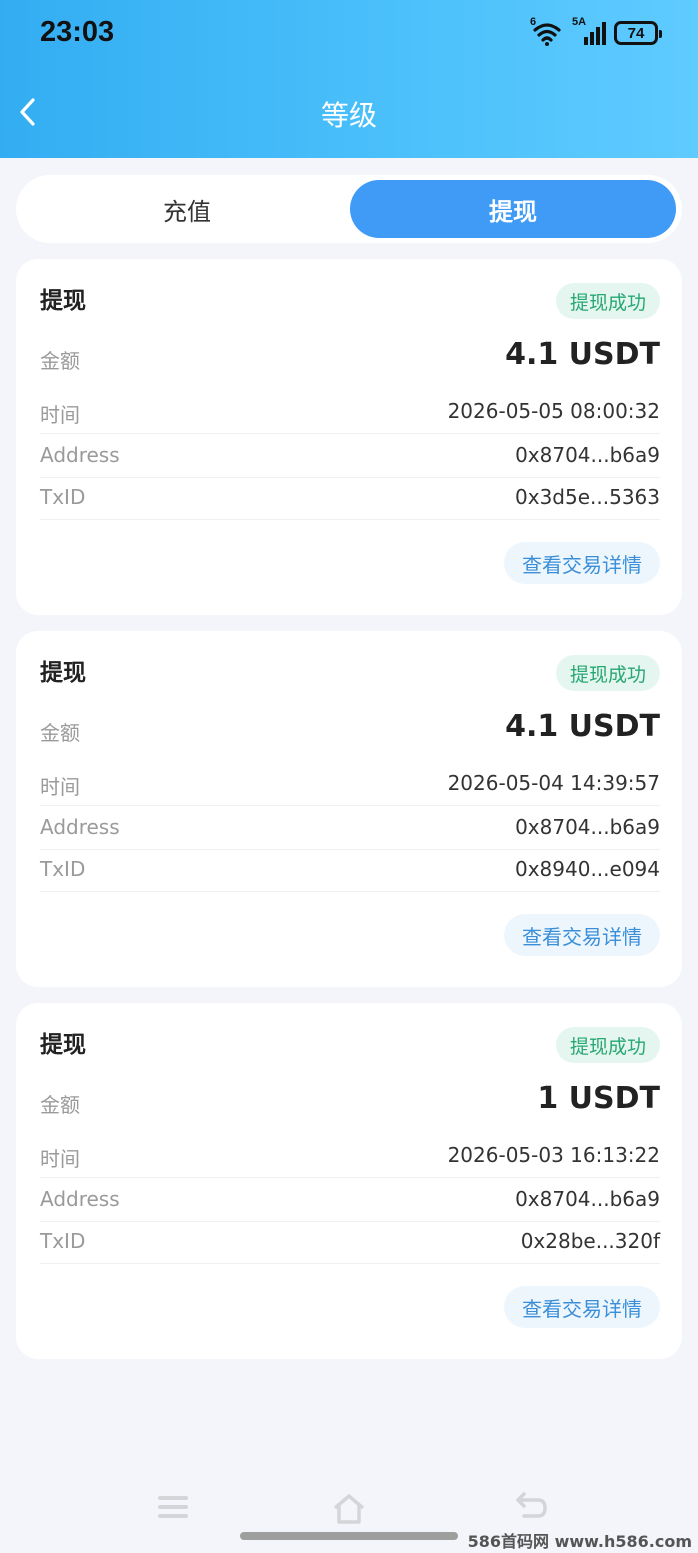 This screenshot has width=698, height=1553. I want to click on wifi-badge: 6, so click(533, 22).